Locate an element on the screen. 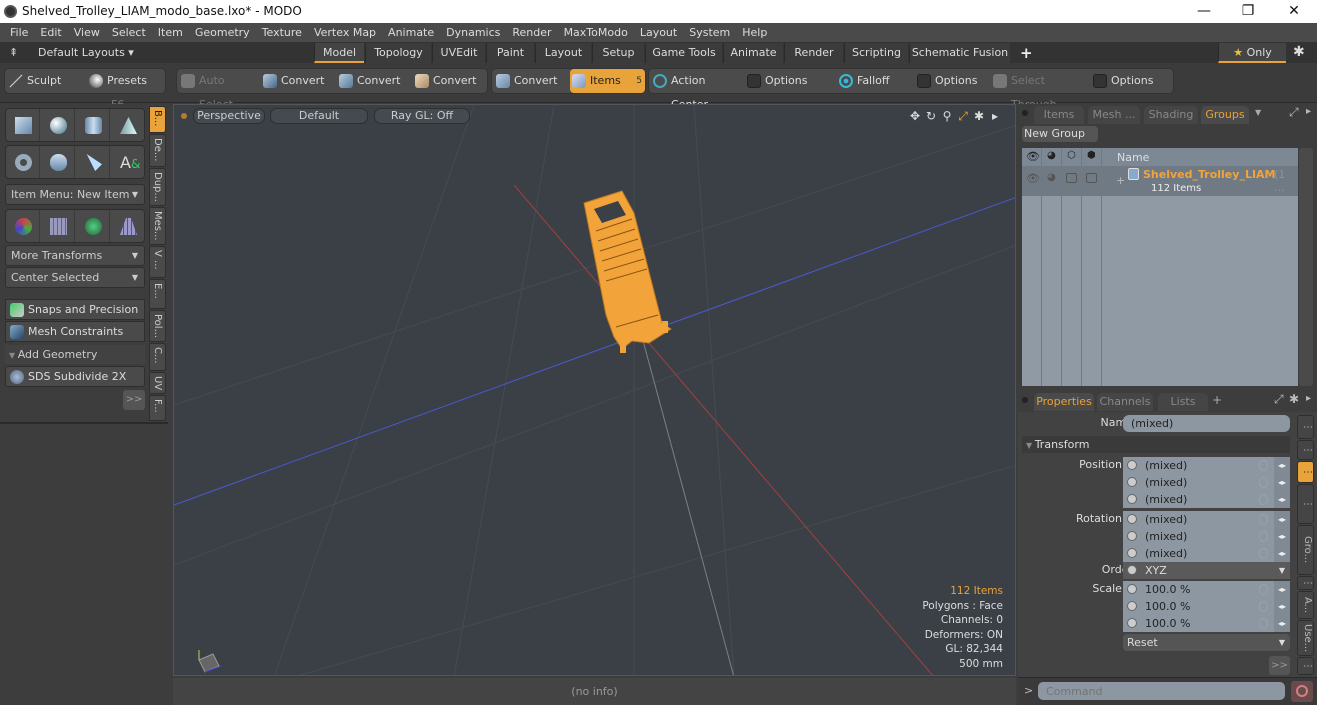 Image resolution: width=1317 pixels, height=705 pixels. tab-animate: Animate is located at coordinates (753, 53).